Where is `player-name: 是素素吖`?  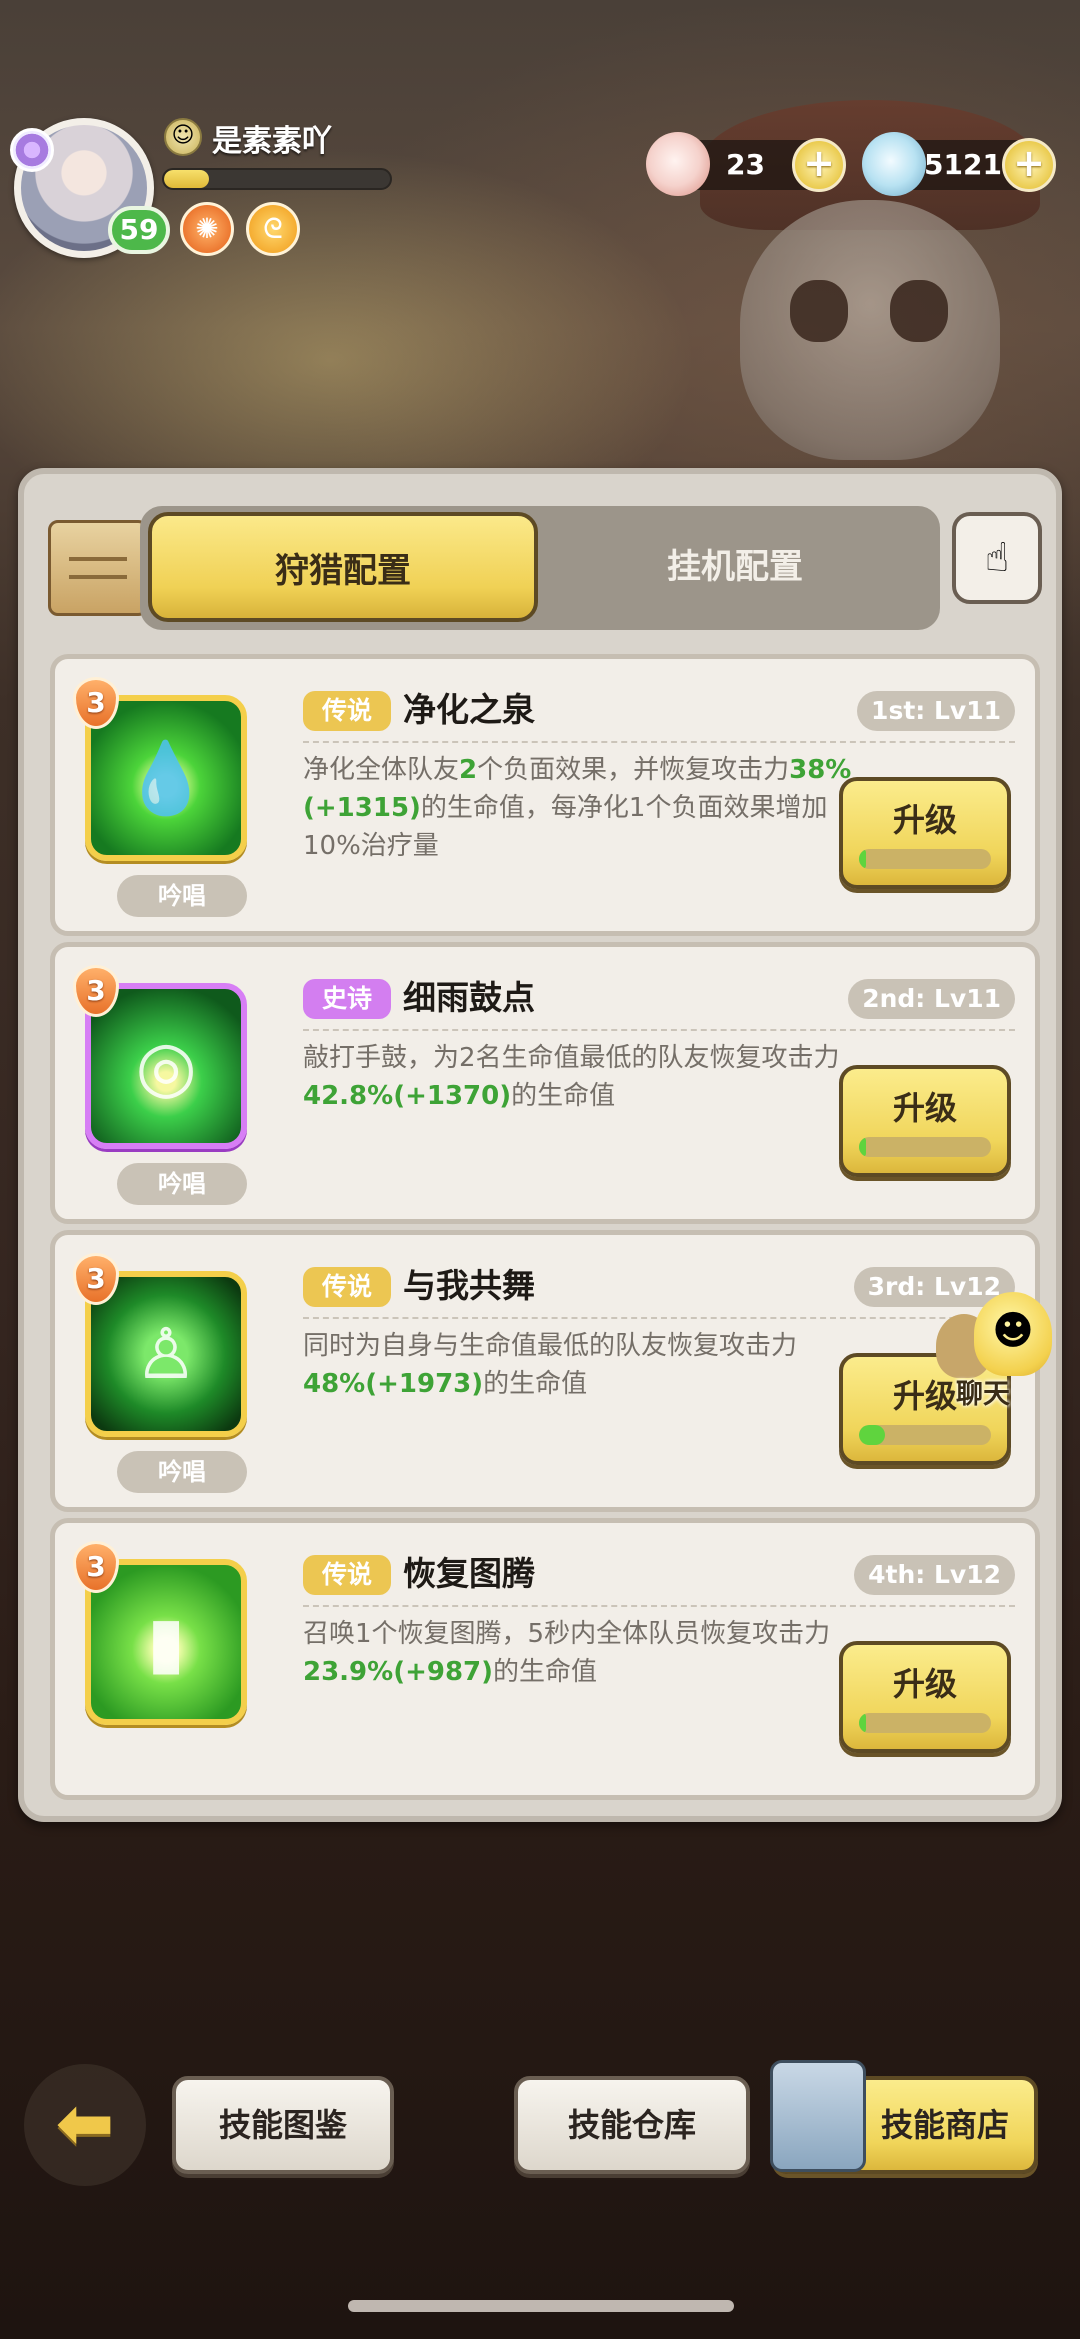
player-name: 是素素吖 is located at coordinates (272, 141).